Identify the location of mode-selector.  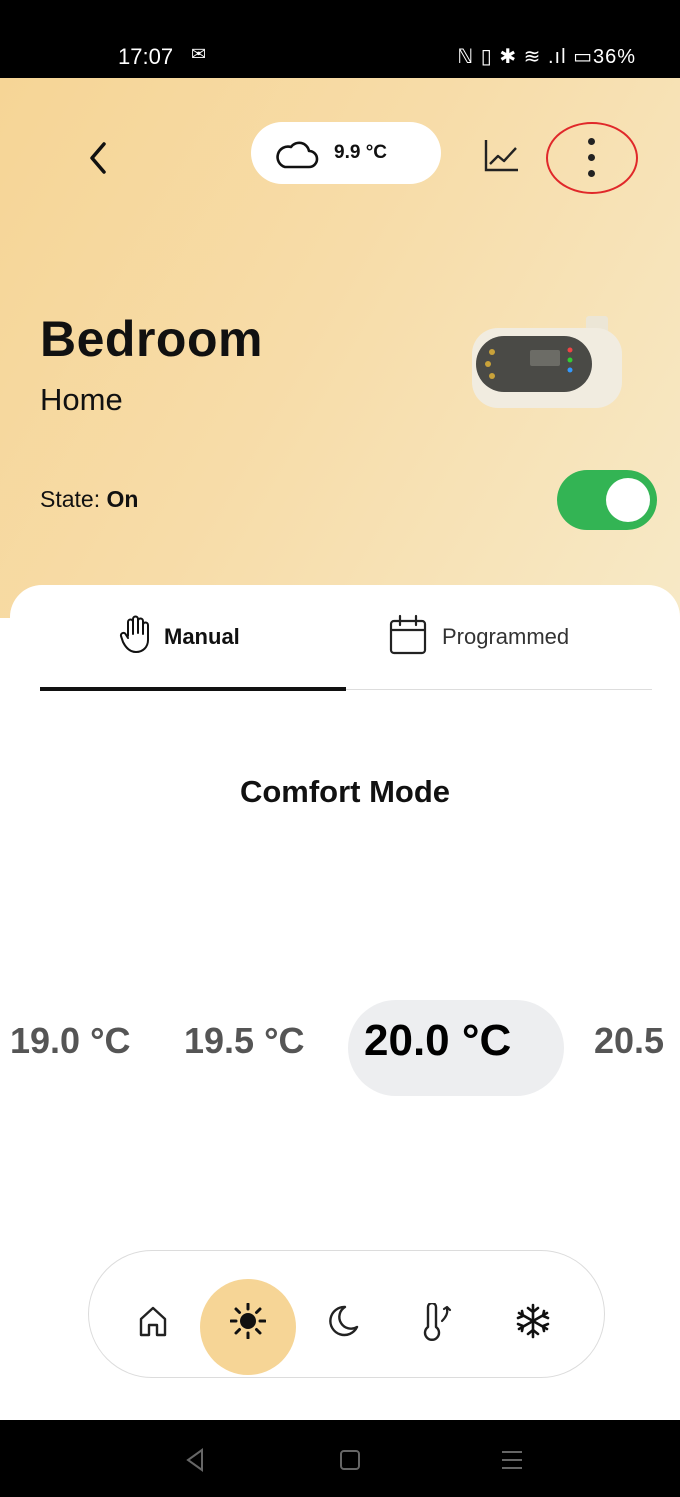
(346, 1314).